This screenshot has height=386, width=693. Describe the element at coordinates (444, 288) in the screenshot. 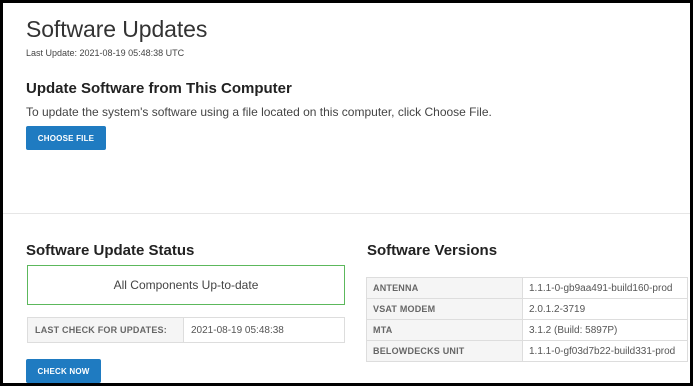

I see `component-name: ANTENNA` at that location.